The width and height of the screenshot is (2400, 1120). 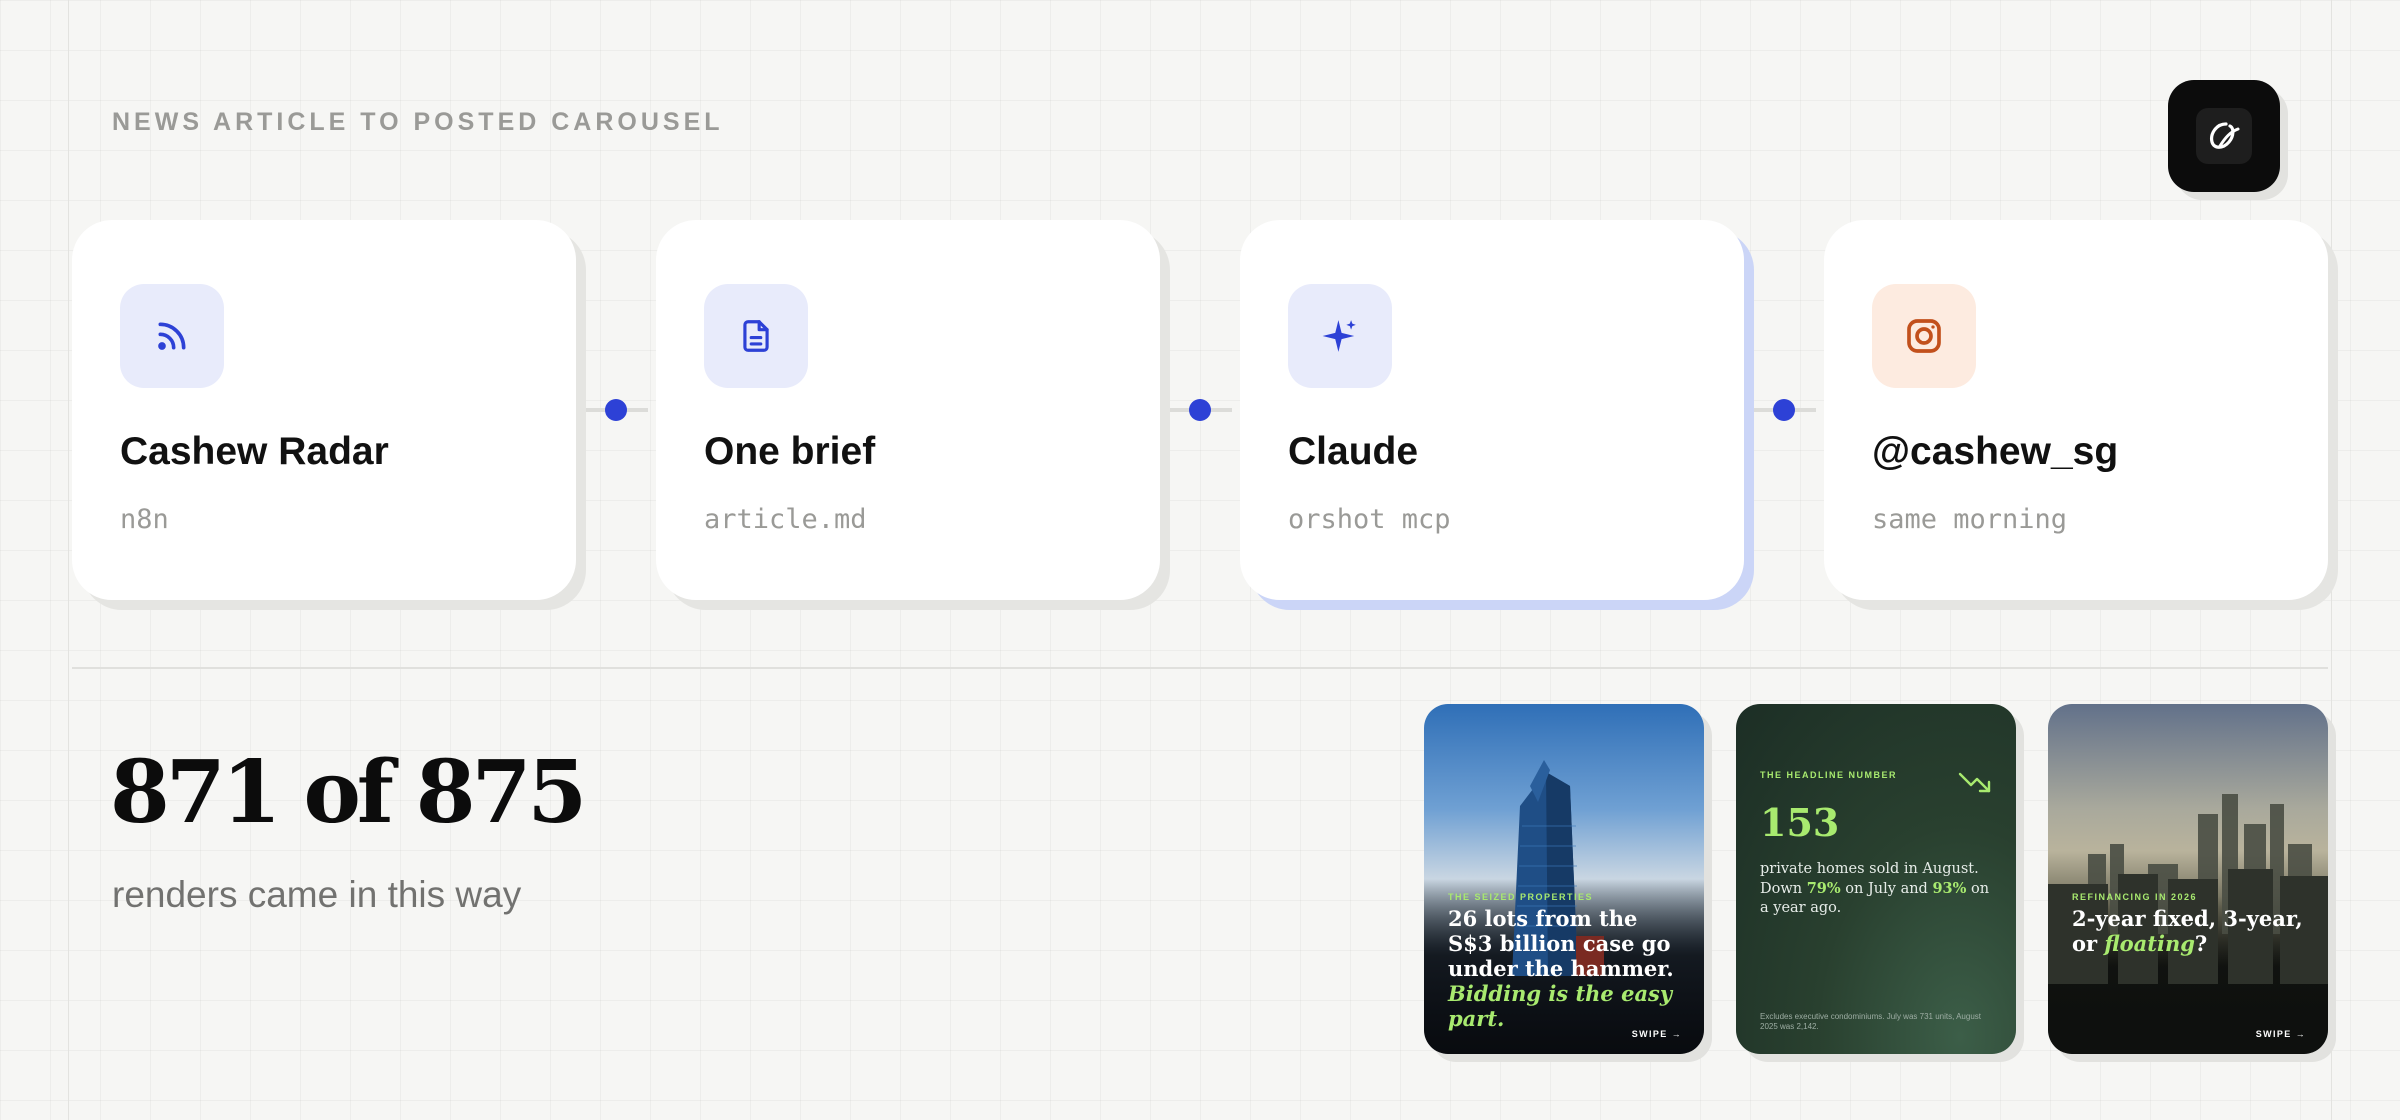 I want to click on slide-headline-highlight: Bidding is the easy part., so click(x=1560, y=1006).